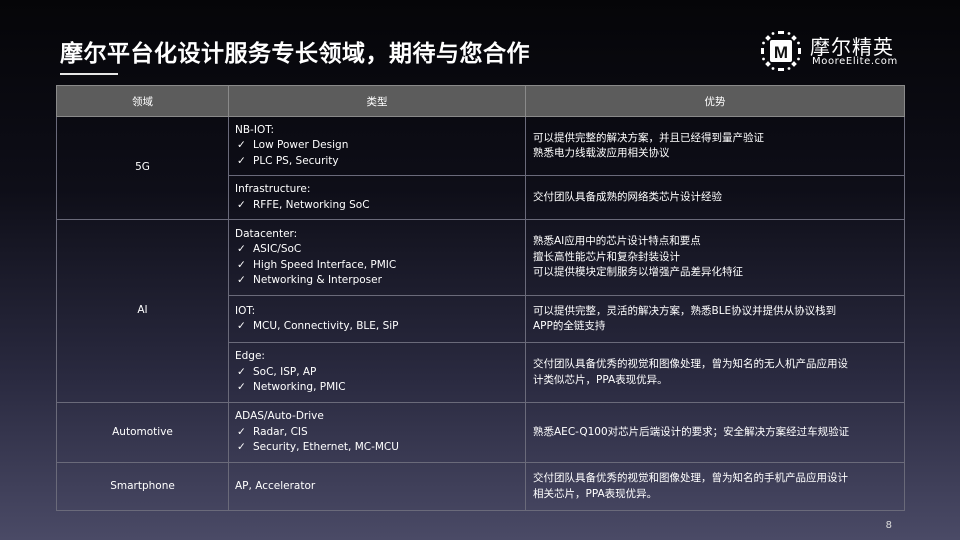 This screenshot has height=540, width=960. Describe the element at coordinates (295, 54) in the screenshot. I see `slide-title: 摩尔平台化设计服务专长领域，期待与您合作` at that location.